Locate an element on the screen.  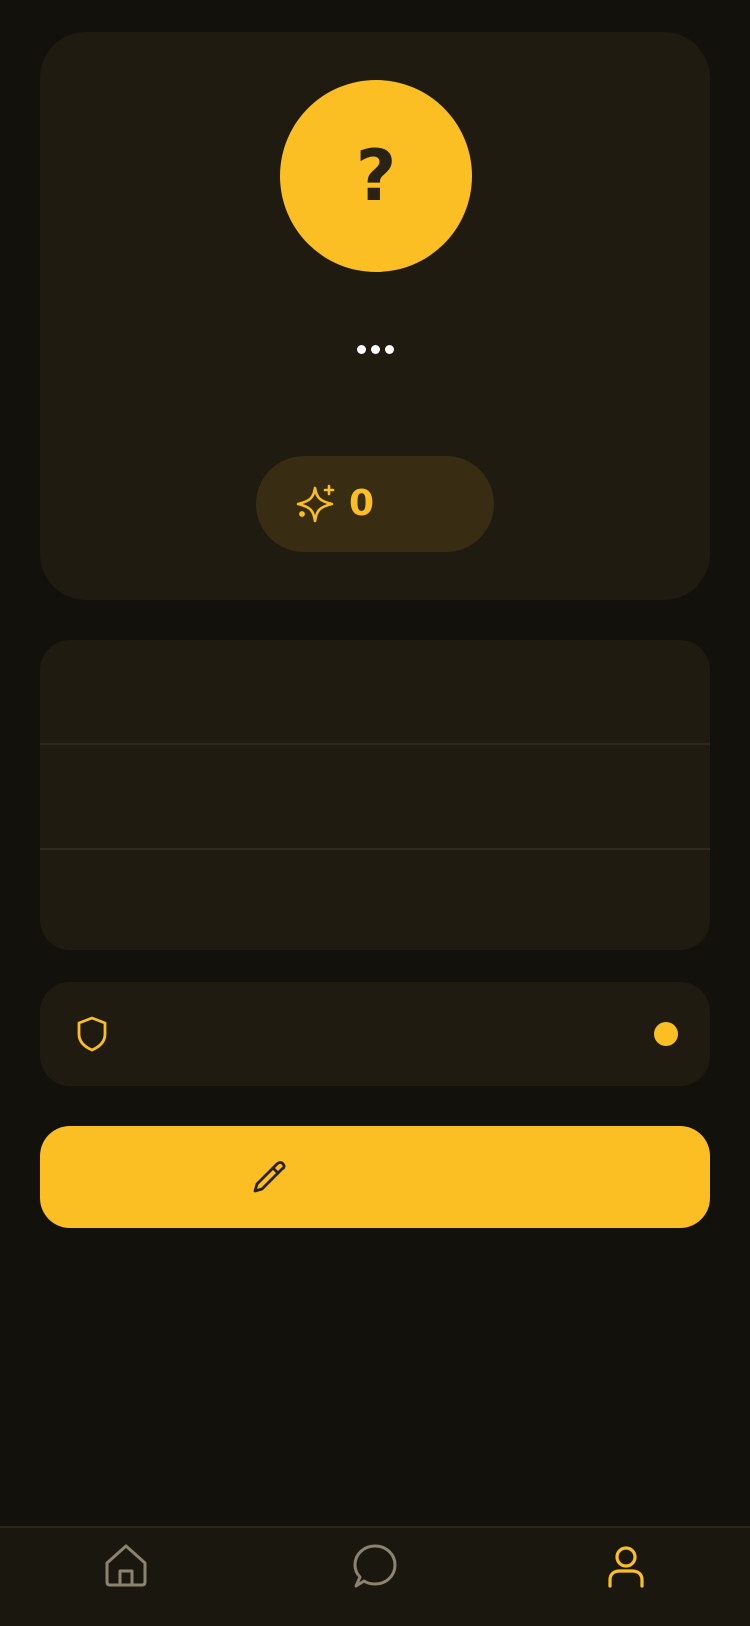
chat-bubble-icon is located at coordinates (375, 1566).